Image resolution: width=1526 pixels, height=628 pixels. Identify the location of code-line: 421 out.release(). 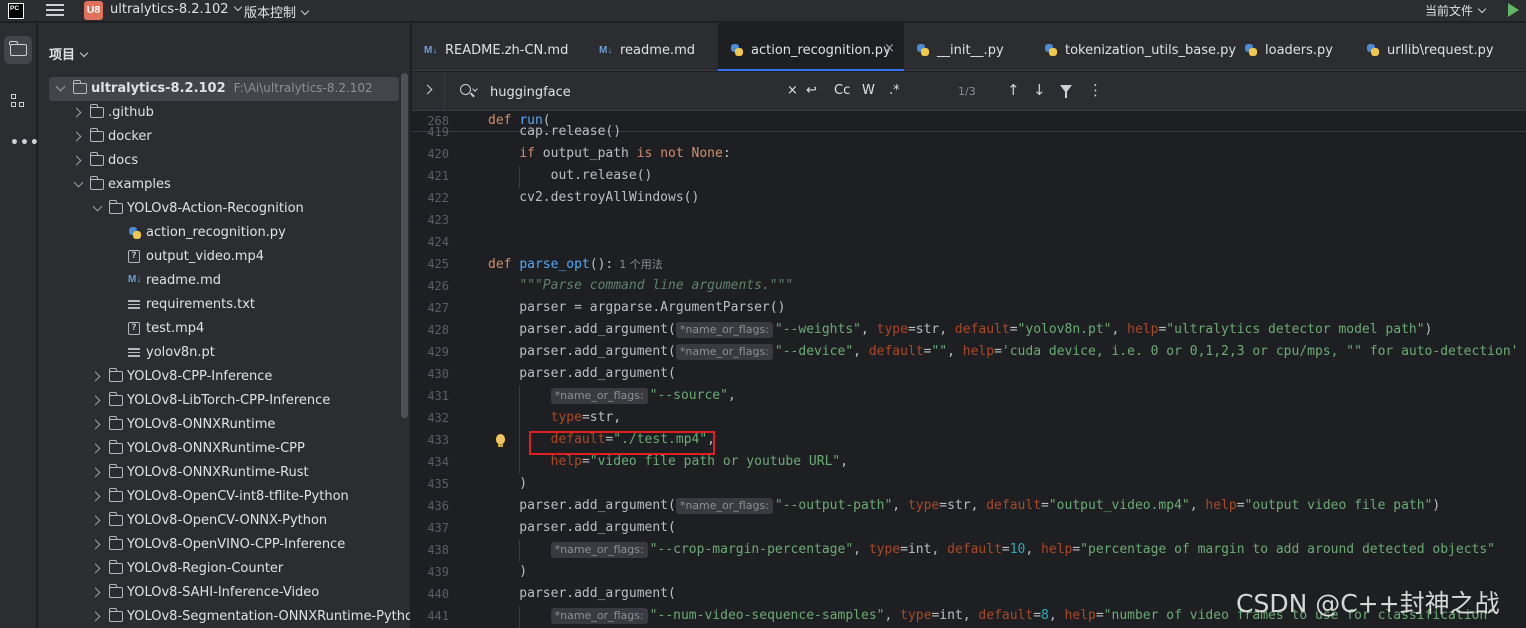
(969, 177).